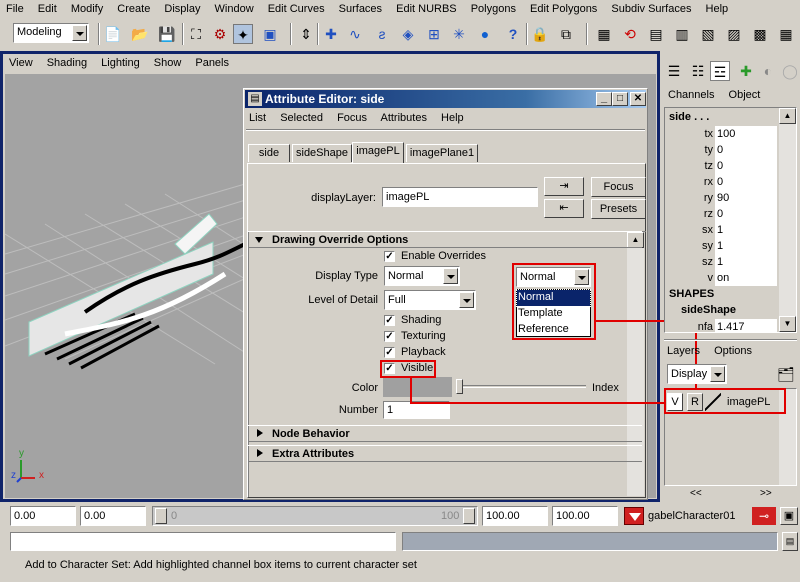 The height and width of the screenshot is (582, 800). Describe the element at coordinates (638, 99) in the screenshot. I see `close-button: ✕` at that location.